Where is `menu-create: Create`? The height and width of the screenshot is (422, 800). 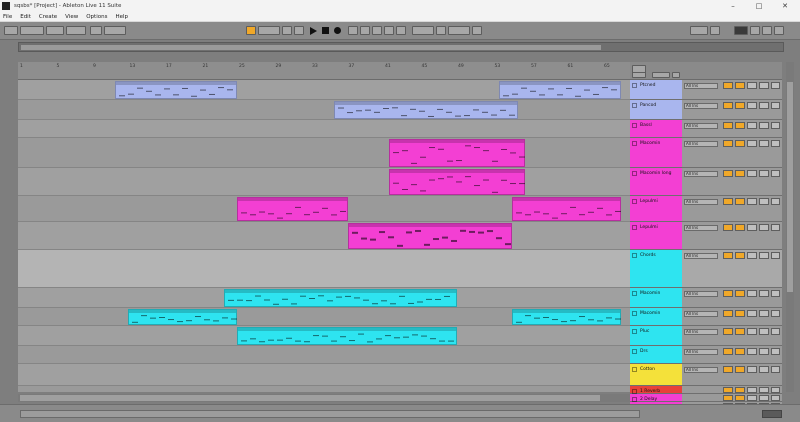 menu-create: Create is located at coordinates (48, 17).